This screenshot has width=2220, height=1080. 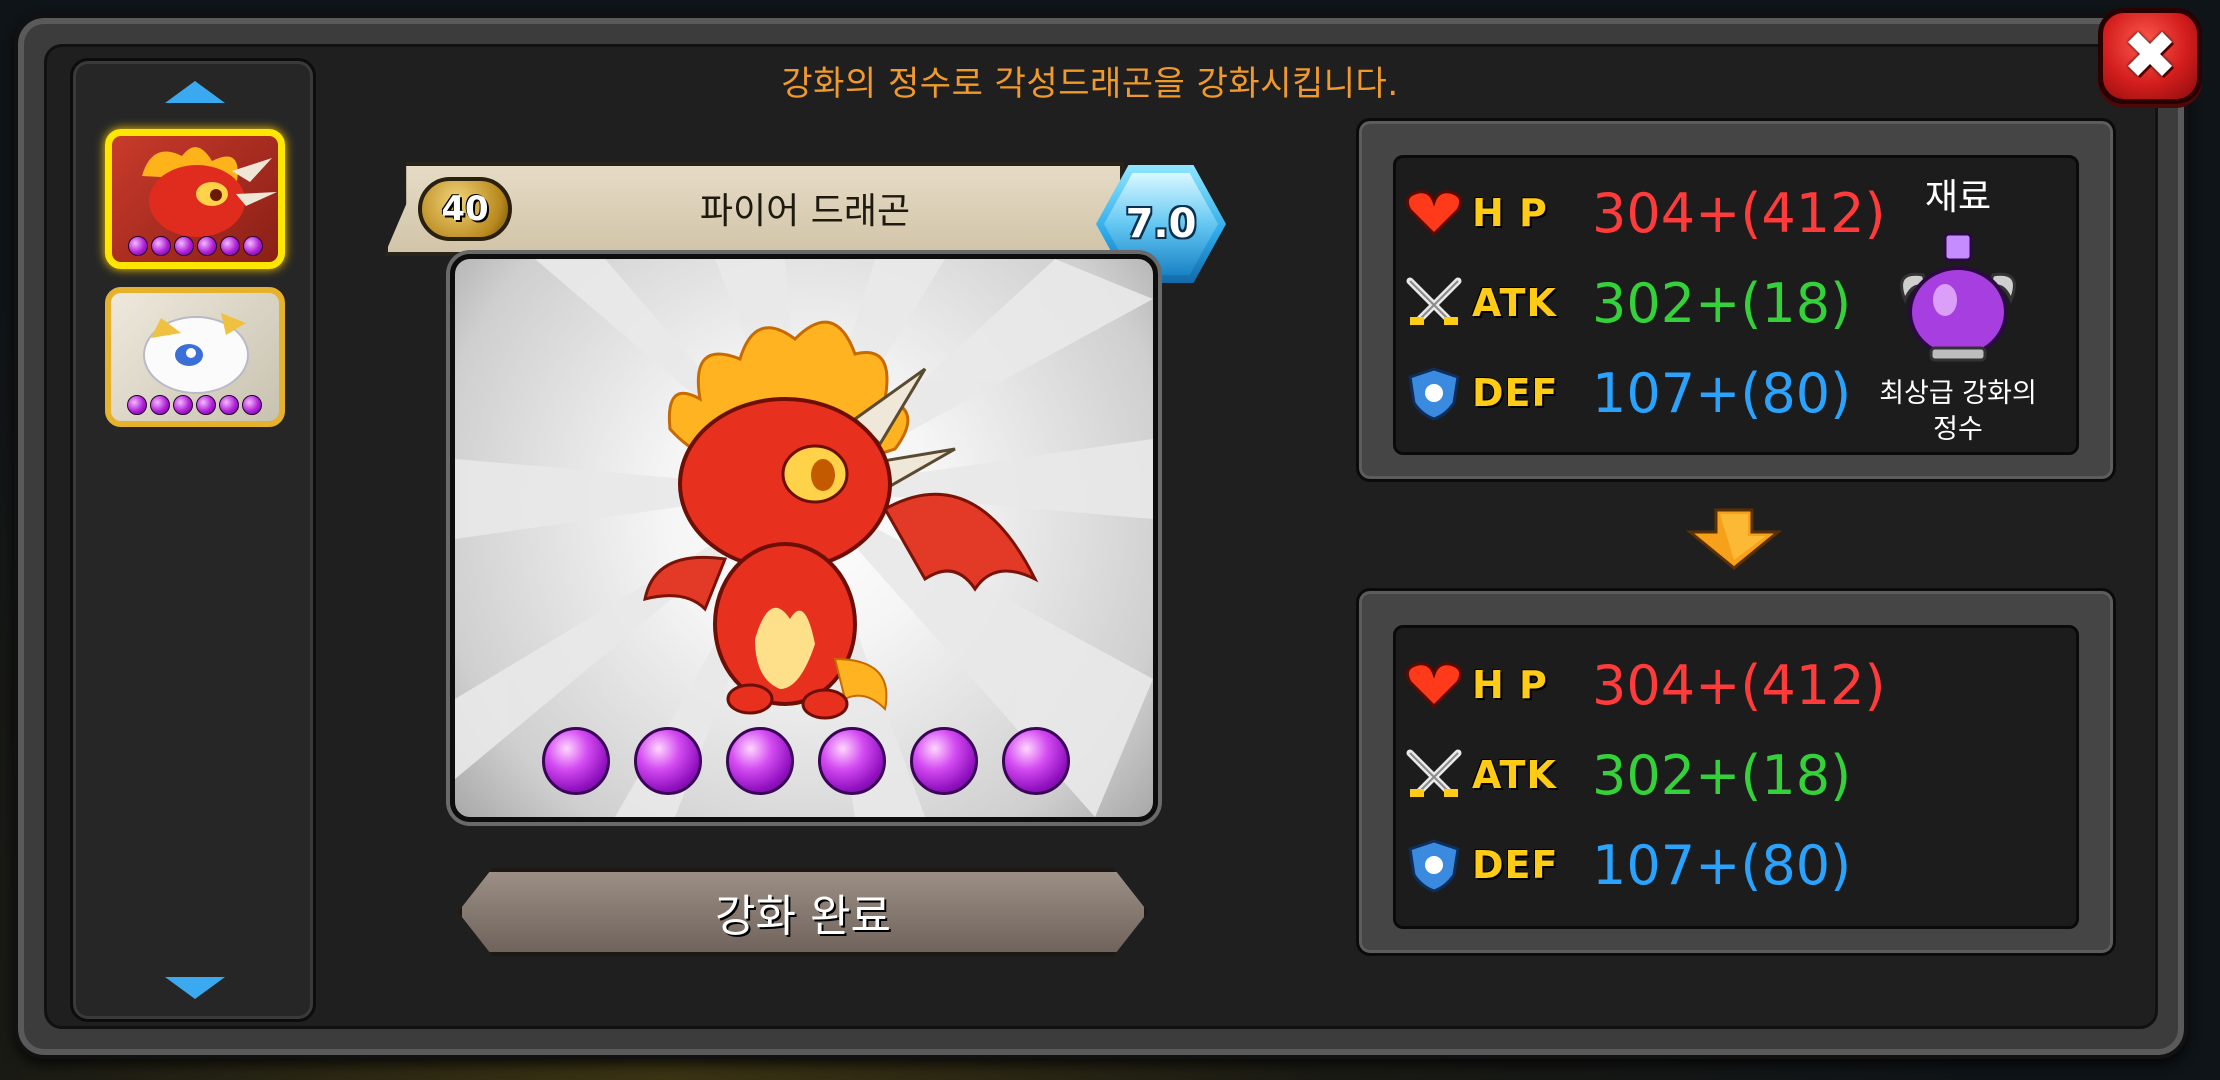 What do you see at coordinates (805, 211) in the screenshot?
I see `dragon-name: 파이어 드래곤` at bounding box center [805, 211].